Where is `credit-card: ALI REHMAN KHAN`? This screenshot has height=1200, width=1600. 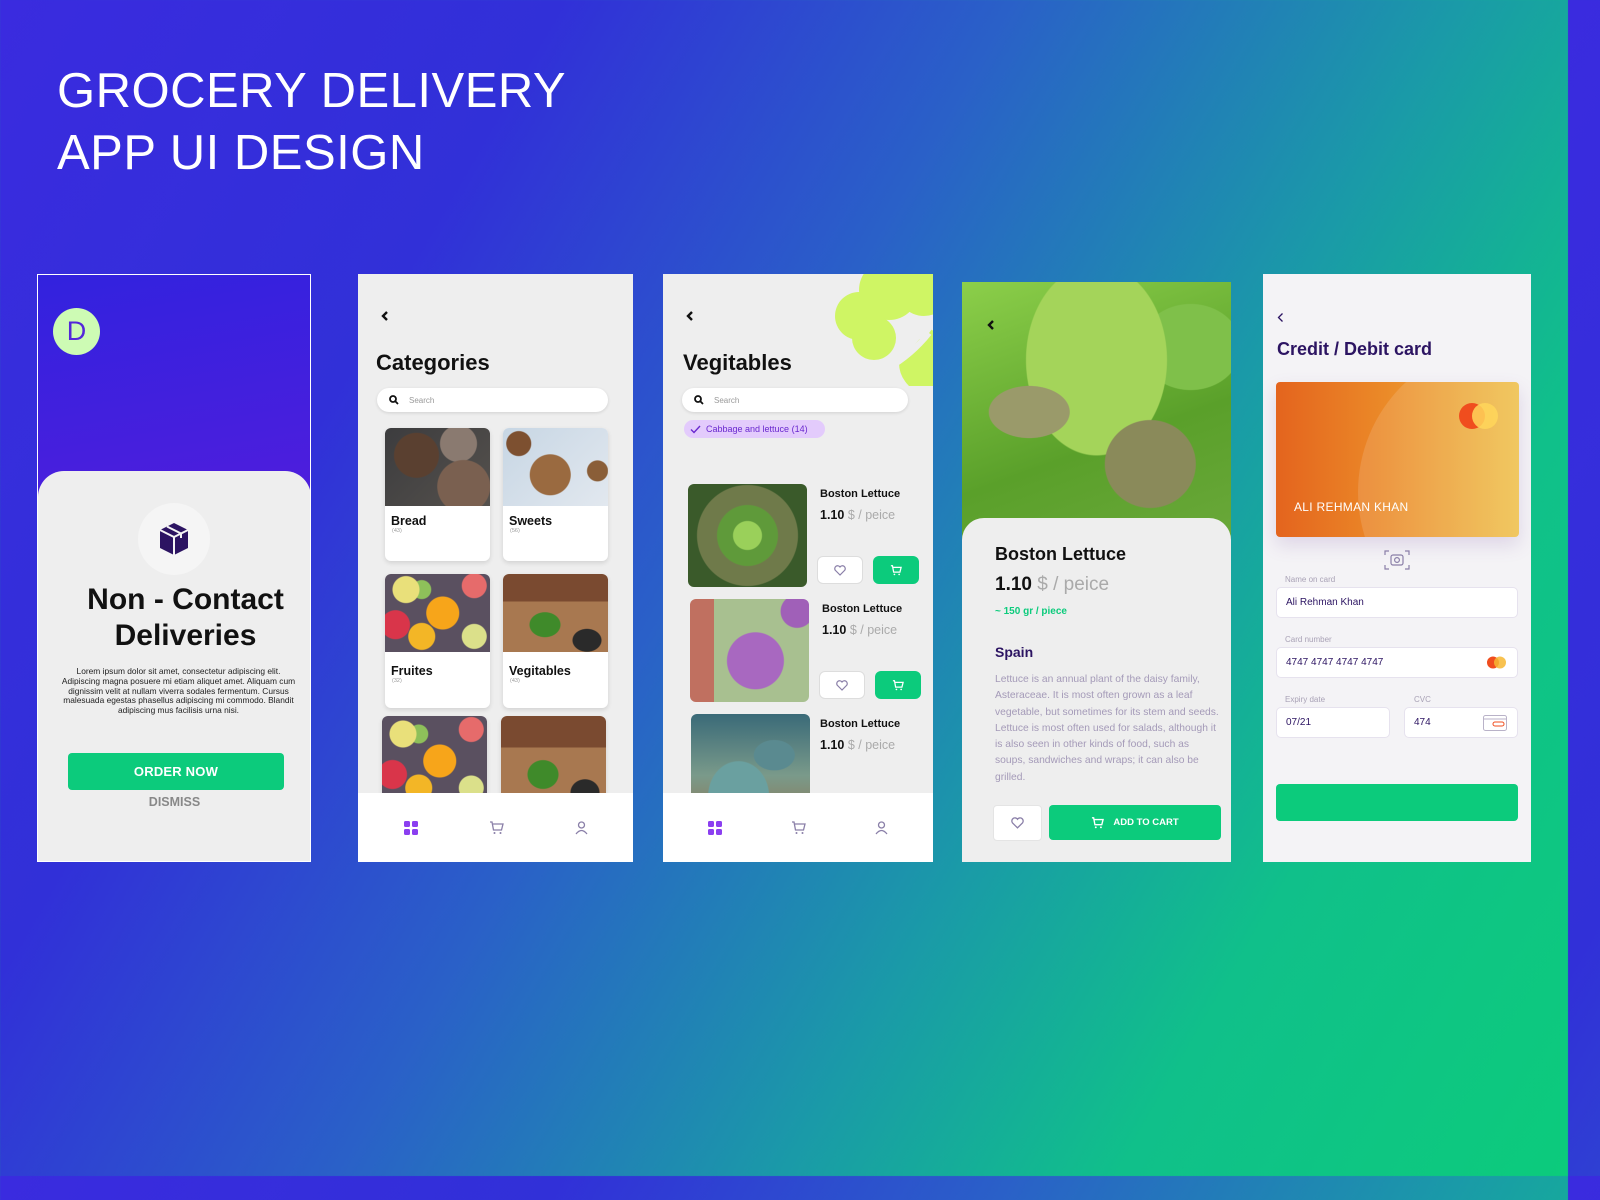
credit-card: ALI REHMAN KHAN is located at coordinates (1397, 459).